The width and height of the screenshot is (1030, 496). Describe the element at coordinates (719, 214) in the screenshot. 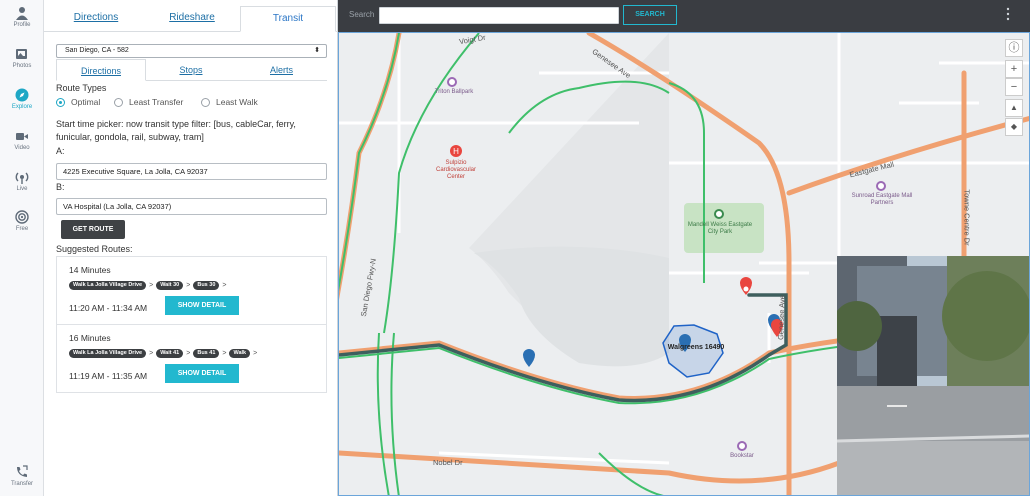

I see `park-marker-icon` at that location.